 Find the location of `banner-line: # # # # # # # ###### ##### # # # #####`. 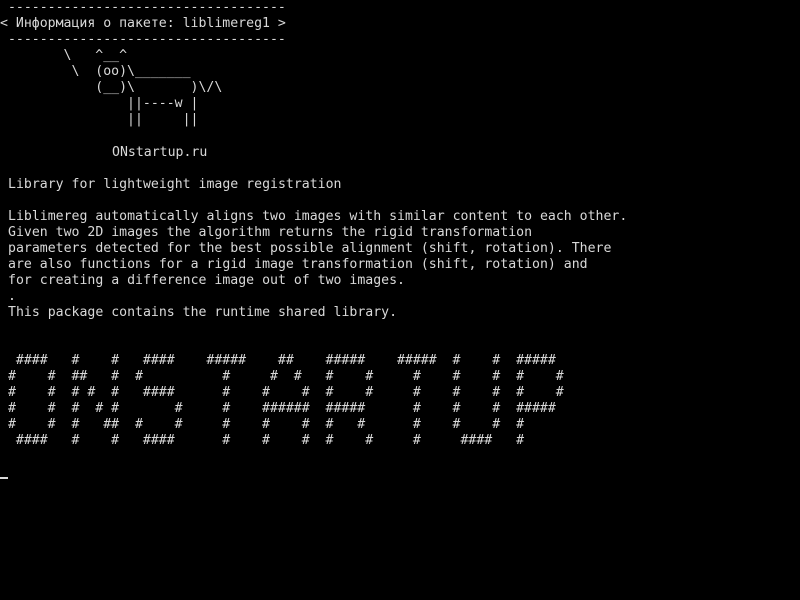

banner-line: # # # # # # # ###### ##### # # # ##### is located at coordinates (278, 408).